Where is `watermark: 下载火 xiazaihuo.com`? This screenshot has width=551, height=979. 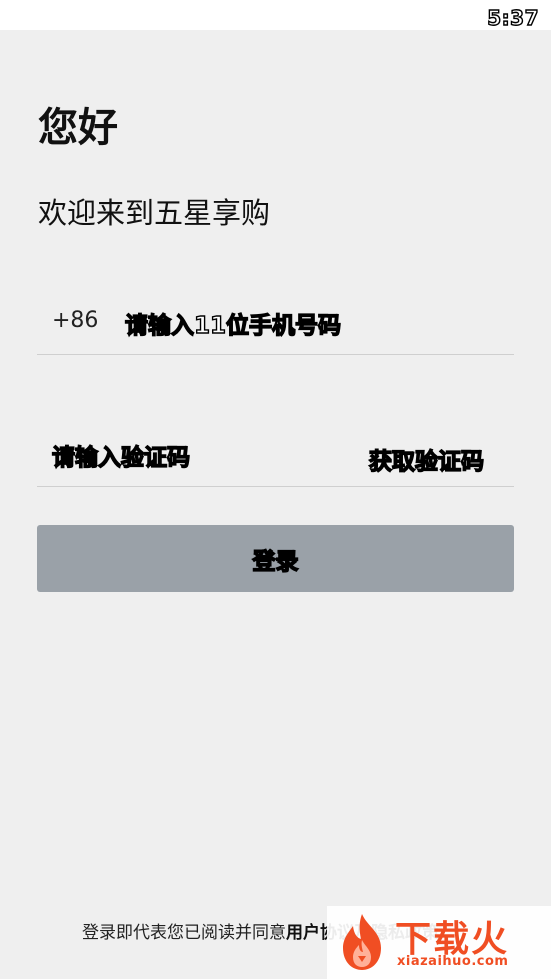 watermark: 下载火 xiazaihuo.com is located at coordinates (439, 942).